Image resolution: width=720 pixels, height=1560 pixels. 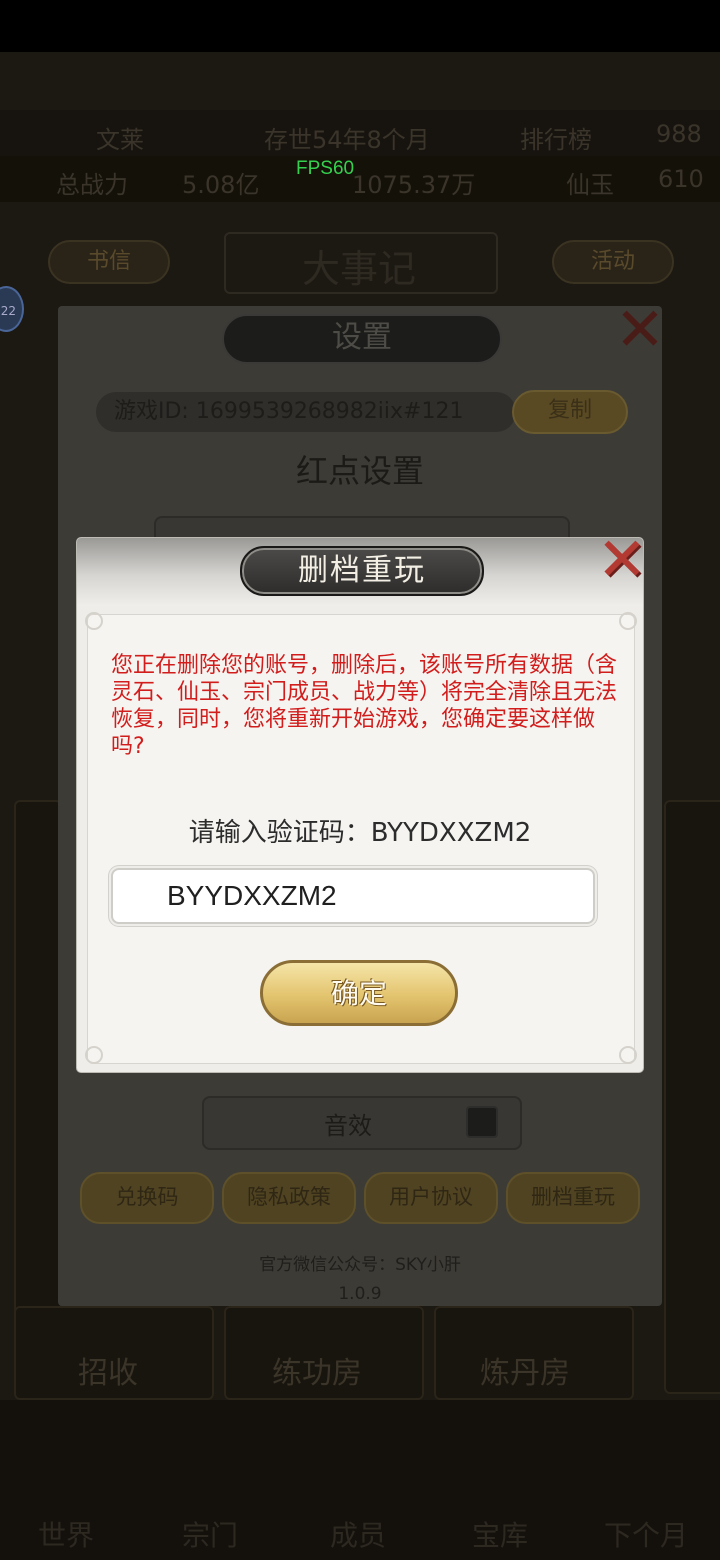 What do you see at coordinates (147, 1198) in the screenshot?
I see `redeem-code-button: 兑换码` at bounding box center [147, 1198].